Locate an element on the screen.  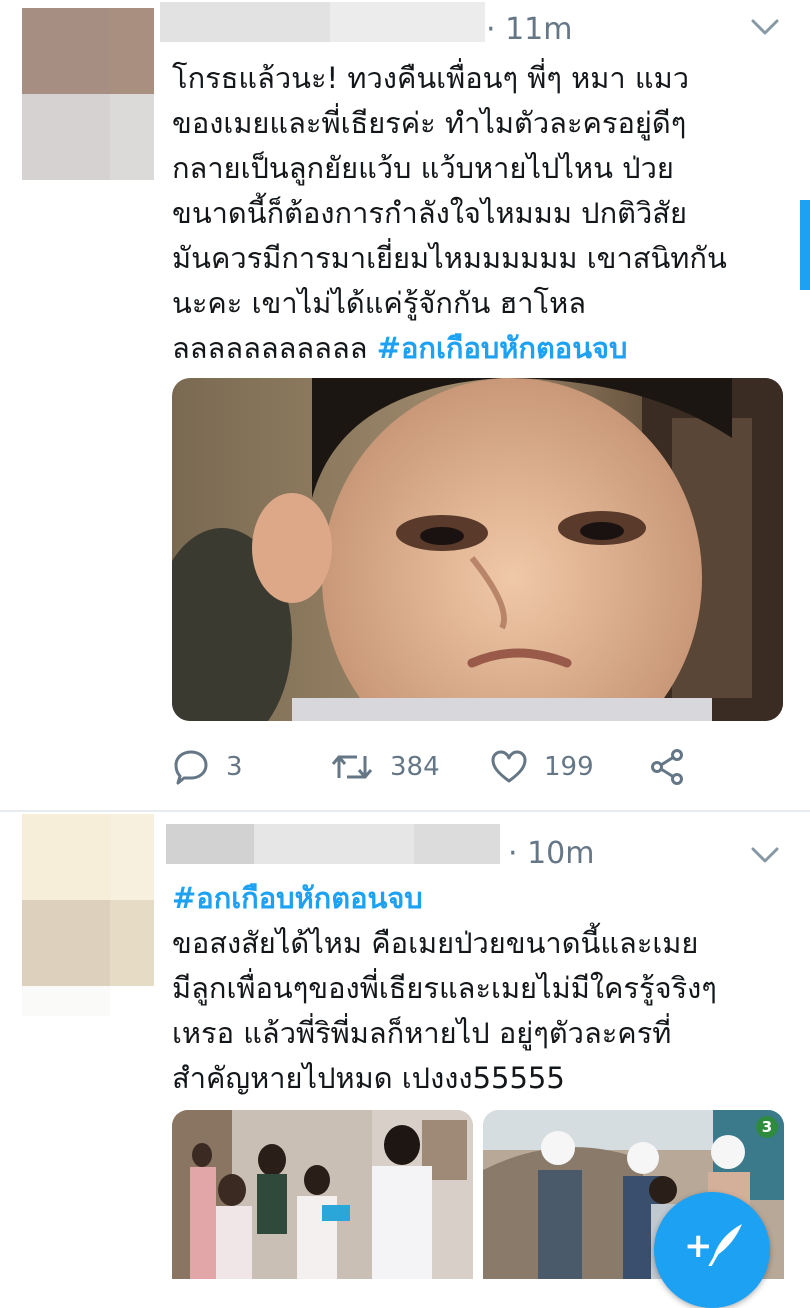
reply-icon is located at coordinates (191, 767).